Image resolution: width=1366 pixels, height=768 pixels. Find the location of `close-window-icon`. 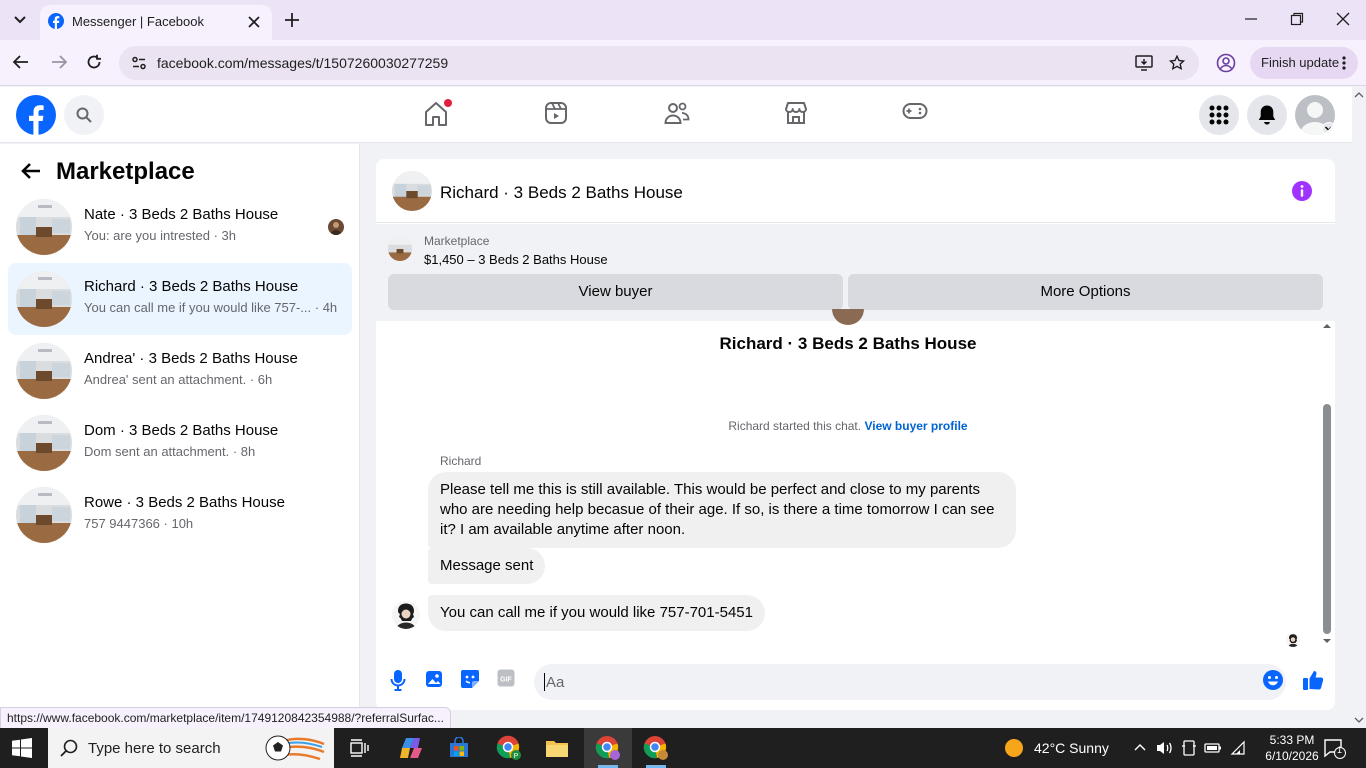

close-window-icon is located at coordinates (1343, 19).